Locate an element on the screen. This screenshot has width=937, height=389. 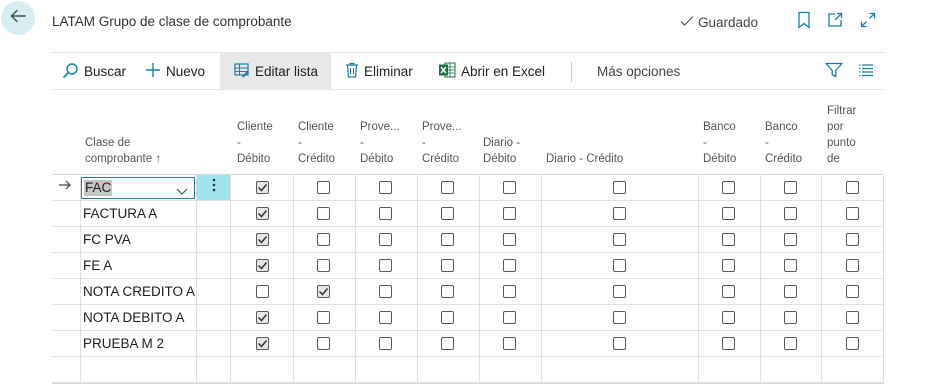
open-excel-button: Abrir en Excel is located at coordinates (492, 71).